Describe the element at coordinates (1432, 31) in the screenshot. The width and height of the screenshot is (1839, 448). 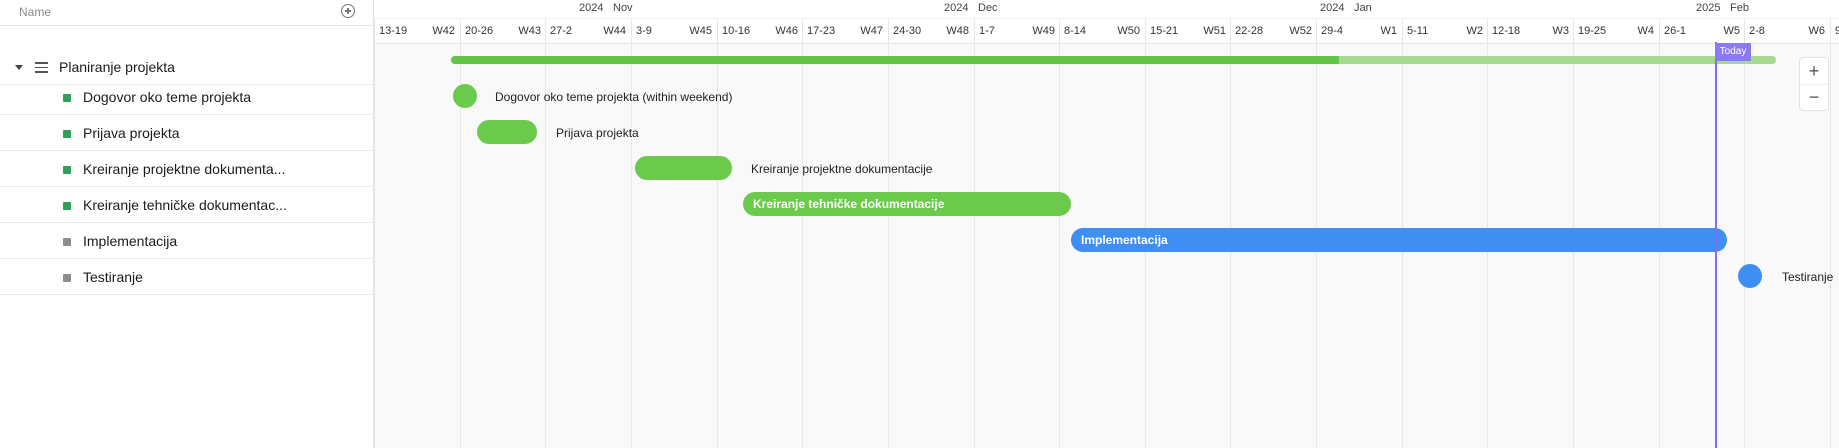
I see `week-cell: 5-11` at that location.